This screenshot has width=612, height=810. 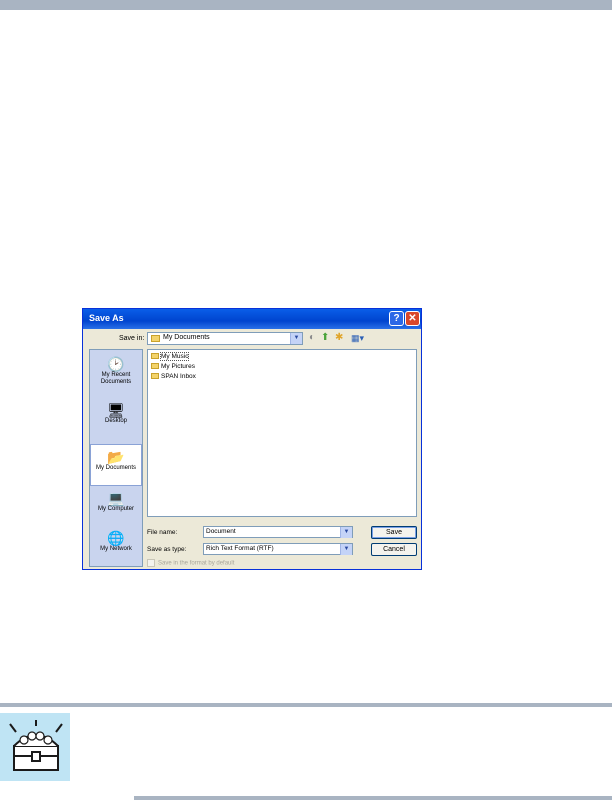 I want to click on views-menu-icon: ▦▾, so click(x=357, y=338).